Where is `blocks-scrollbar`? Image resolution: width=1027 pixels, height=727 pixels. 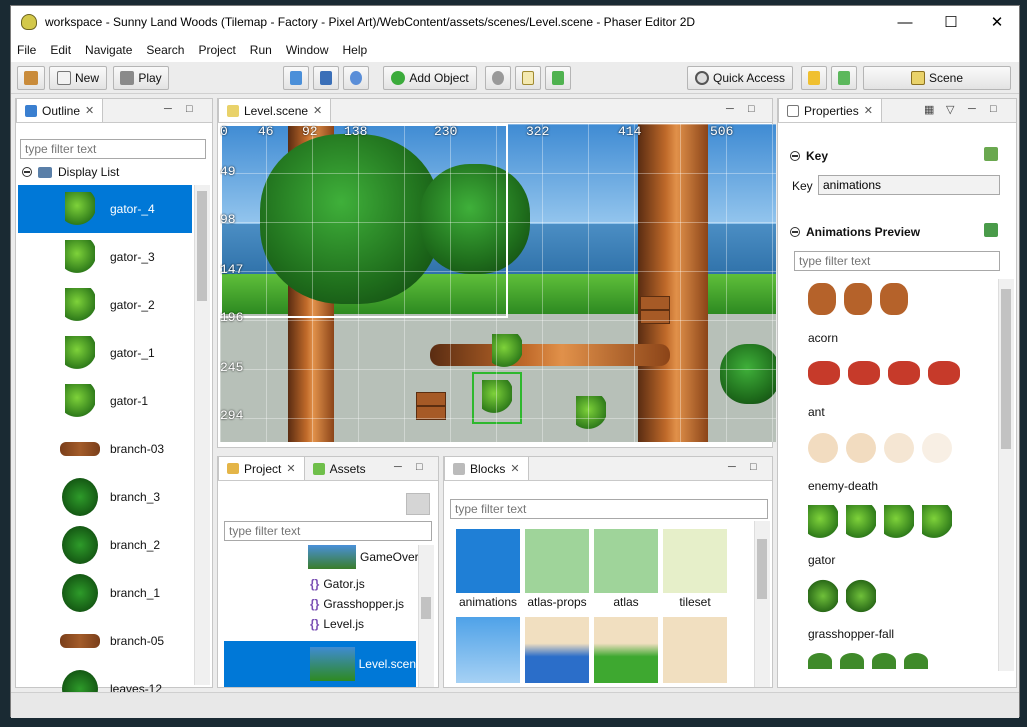 blocks-scrollbar is located at coordinates (762, 604).